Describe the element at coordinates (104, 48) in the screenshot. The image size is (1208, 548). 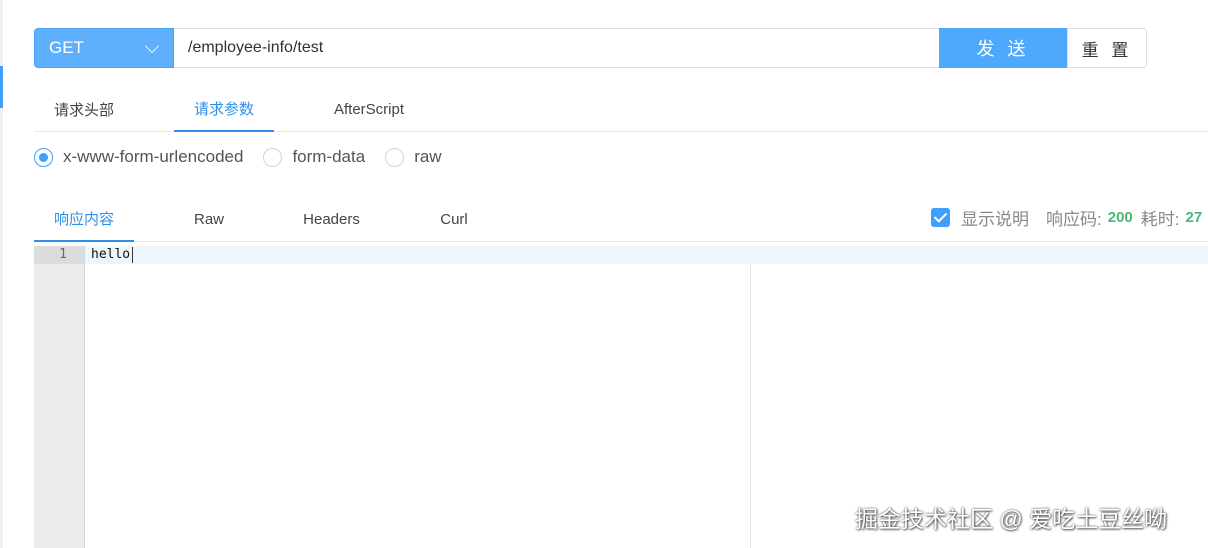
I see `method-select: GET` at that location.